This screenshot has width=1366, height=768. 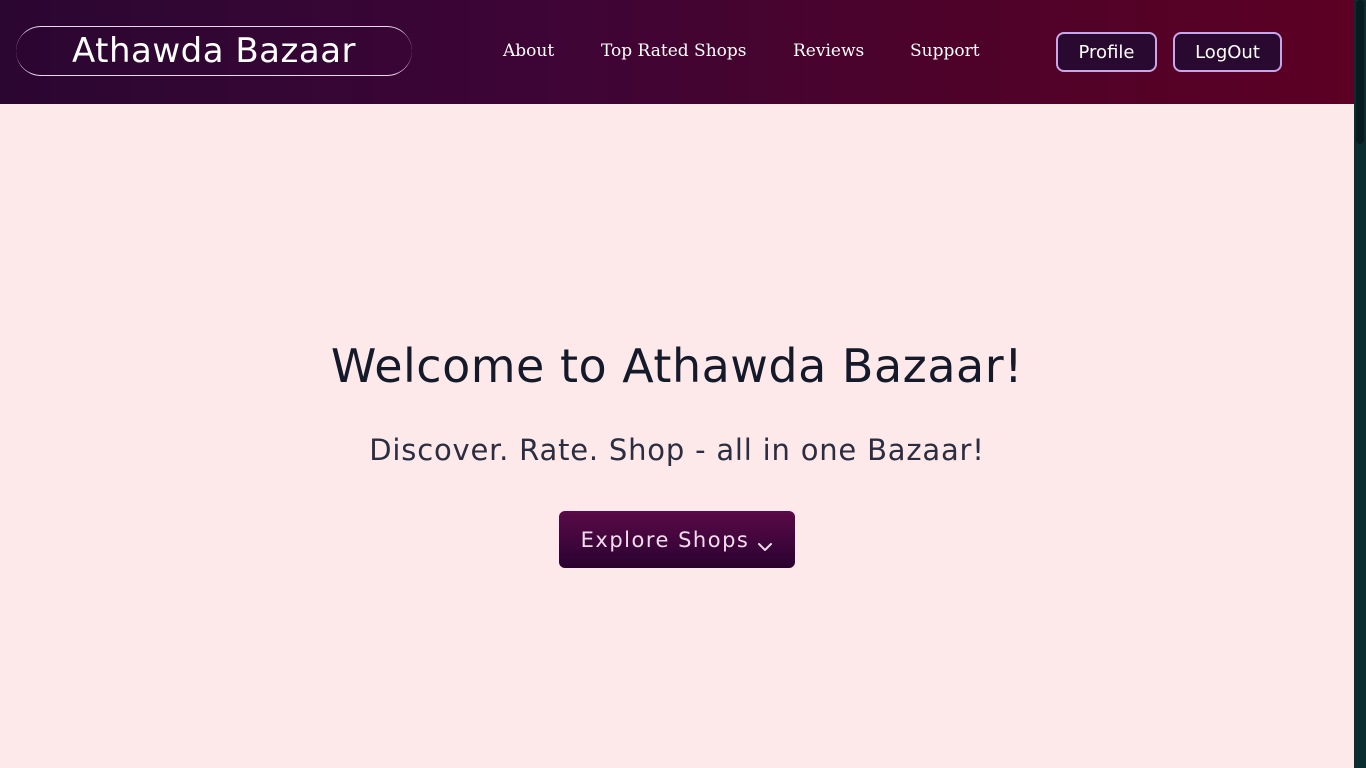 What do you see at coordinates (665, 539) in the screenshot?
I see `explore-shops-label: Explore Shops` at bounding box center [665, 539].